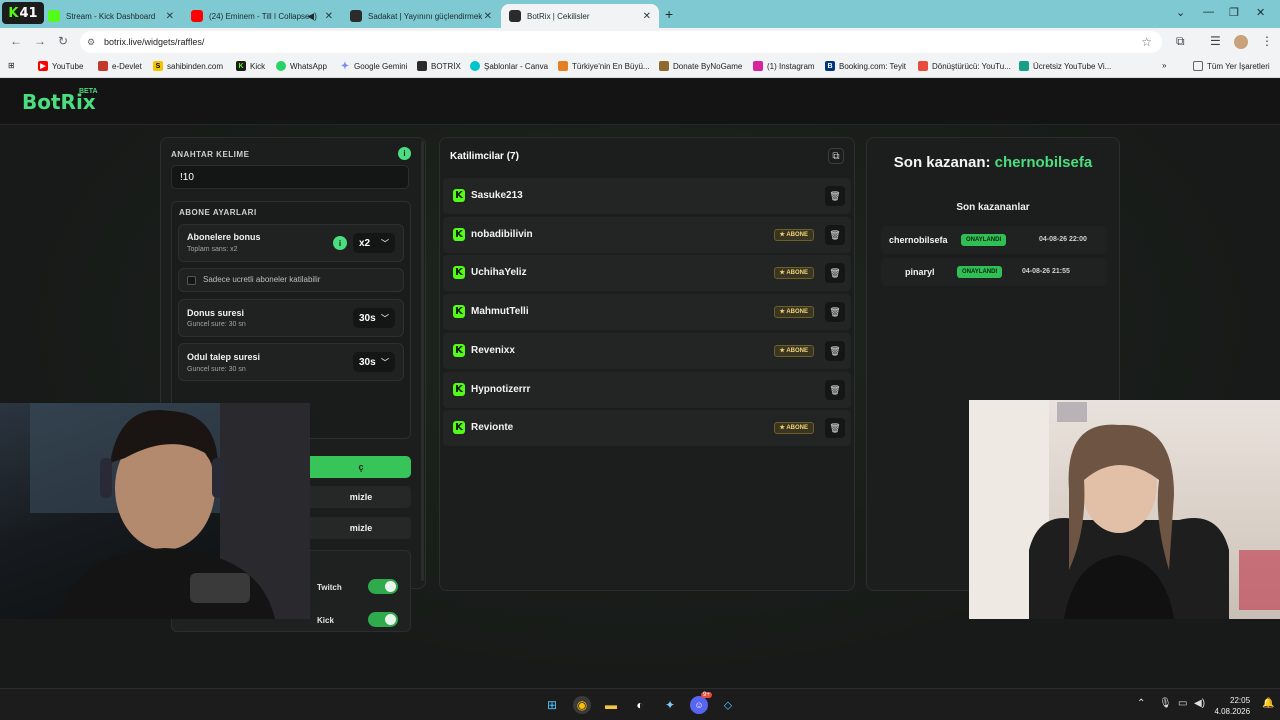 The image size is (1280, 720). I want to click on bookmark-label: Booking.com: Teyit, so click(872, 66).